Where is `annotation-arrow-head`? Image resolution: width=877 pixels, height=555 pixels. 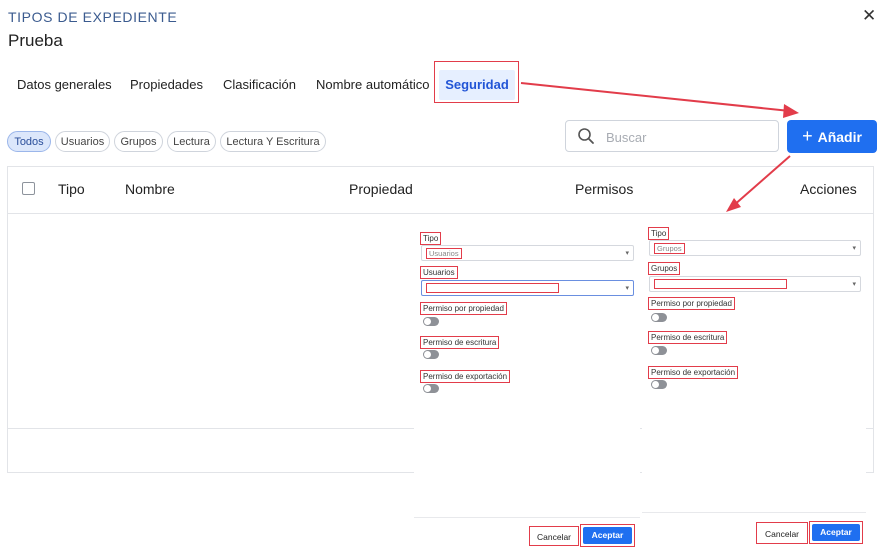 annotation-arrow-head is located at coordinates (791, 111).